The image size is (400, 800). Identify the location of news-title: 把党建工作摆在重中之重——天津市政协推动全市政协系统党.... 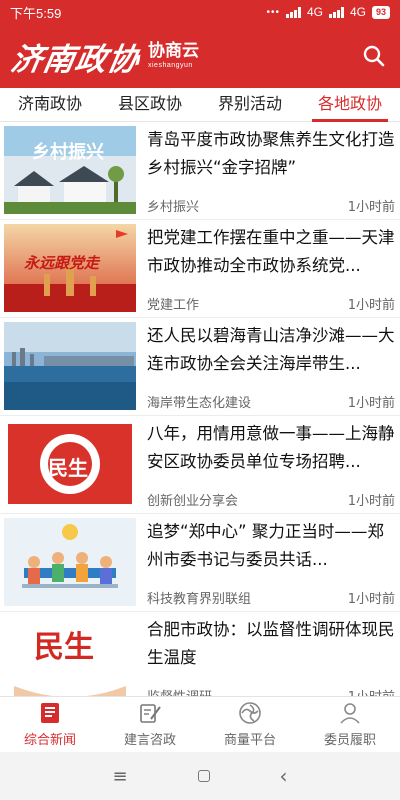
(271, 251).